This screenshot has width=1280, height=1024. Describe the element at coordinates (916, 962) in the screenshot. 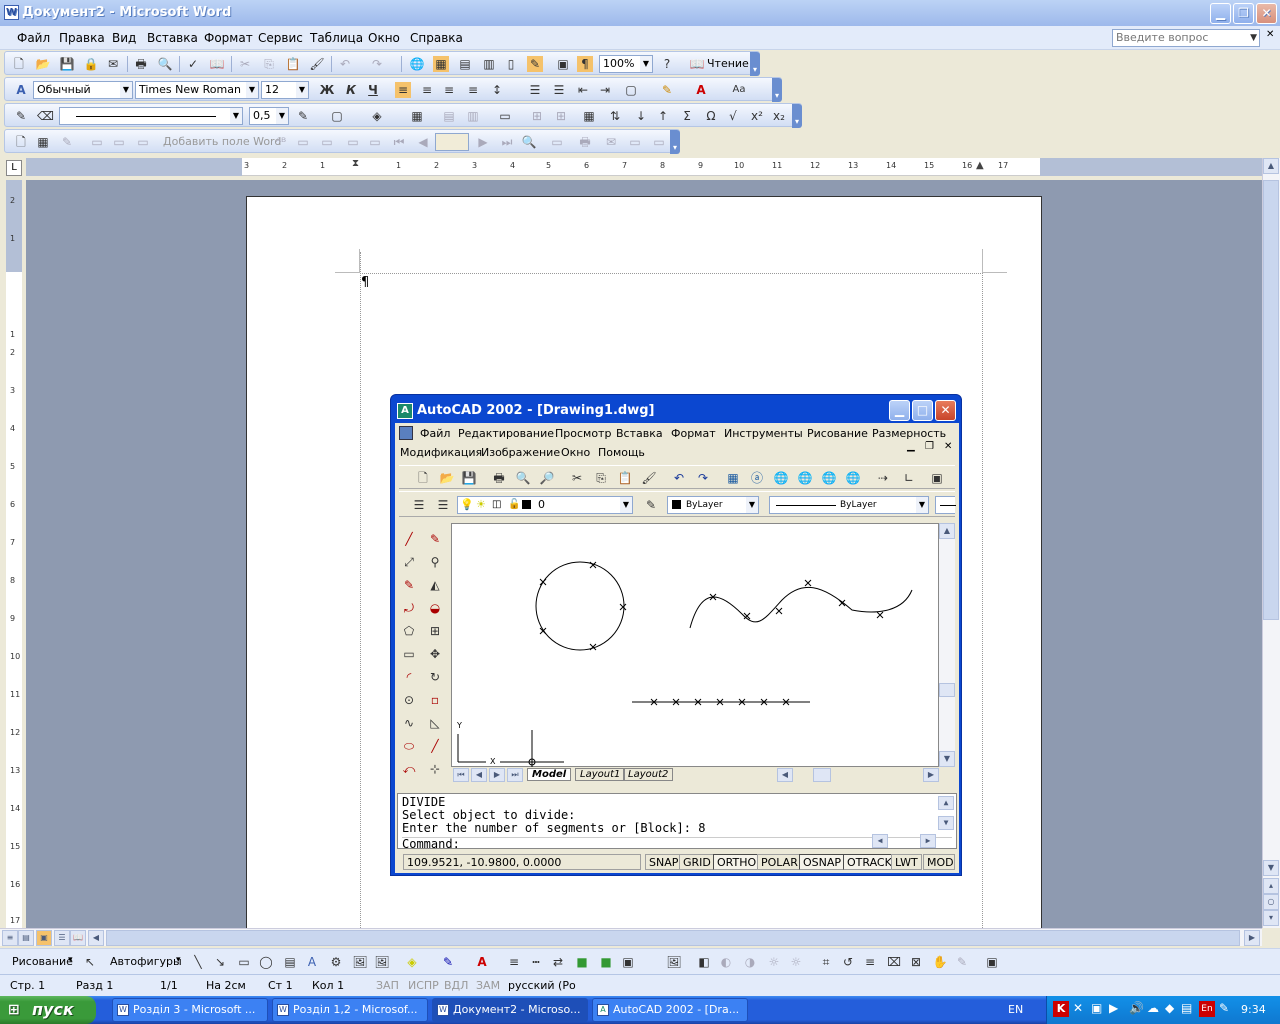

I see `text-wrapping-icon: ⊠` at that location.